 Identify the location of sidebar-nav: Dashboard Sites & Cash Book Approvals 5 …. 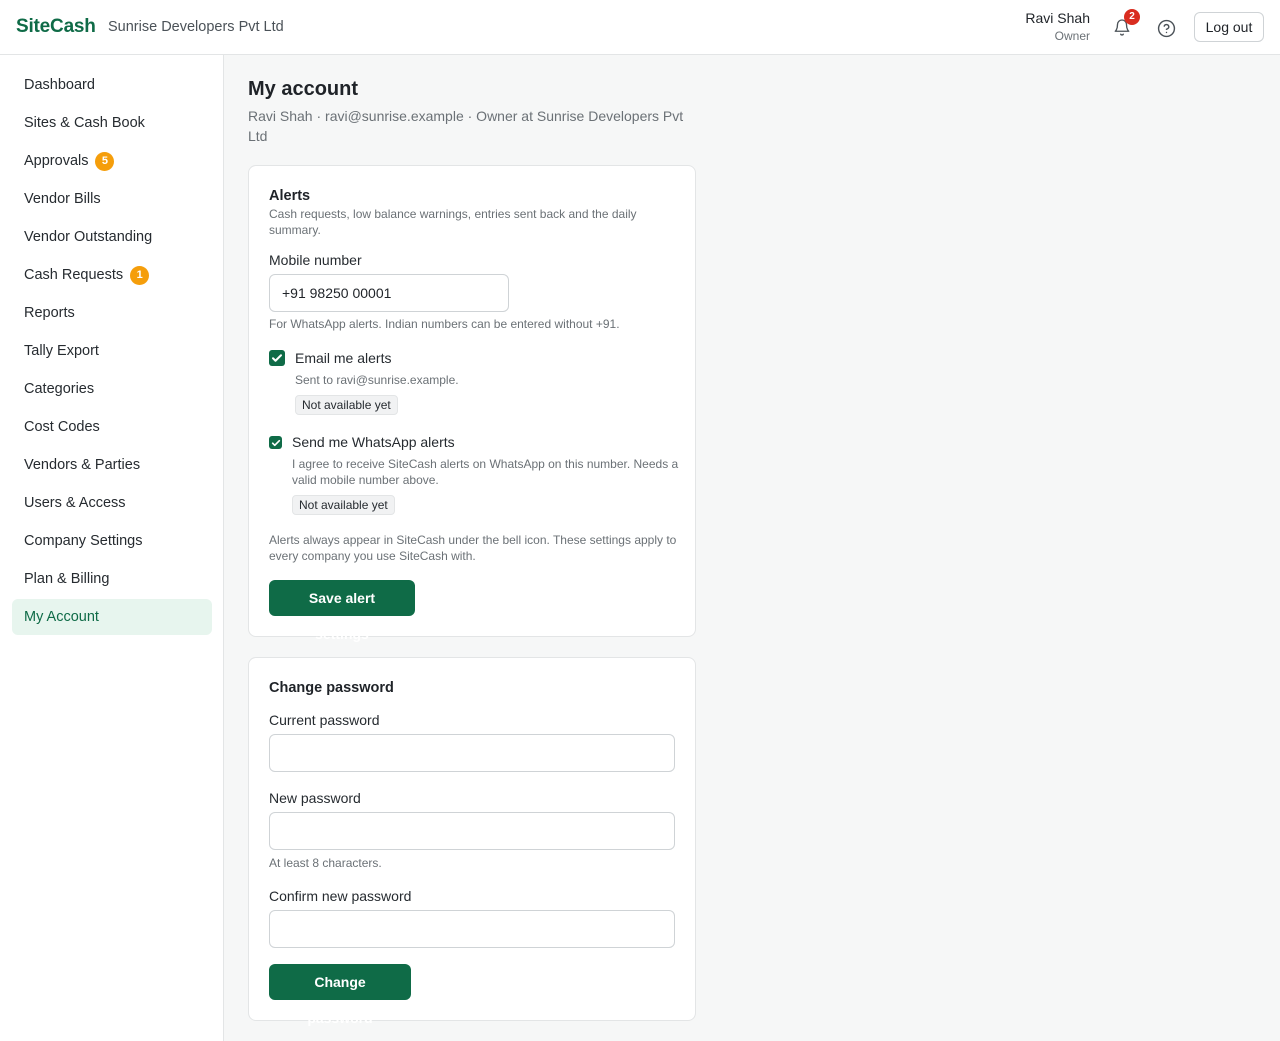
(112, 352).